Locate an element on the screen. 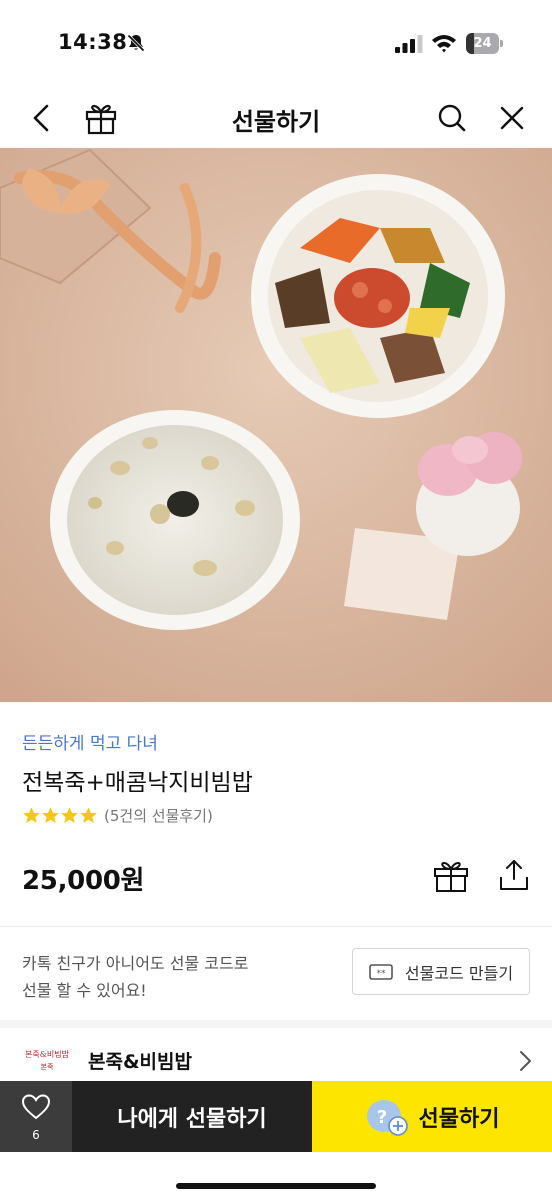 This screenshot has height=1200, width=552. gift-box-button is located at coordinates (451, 876).